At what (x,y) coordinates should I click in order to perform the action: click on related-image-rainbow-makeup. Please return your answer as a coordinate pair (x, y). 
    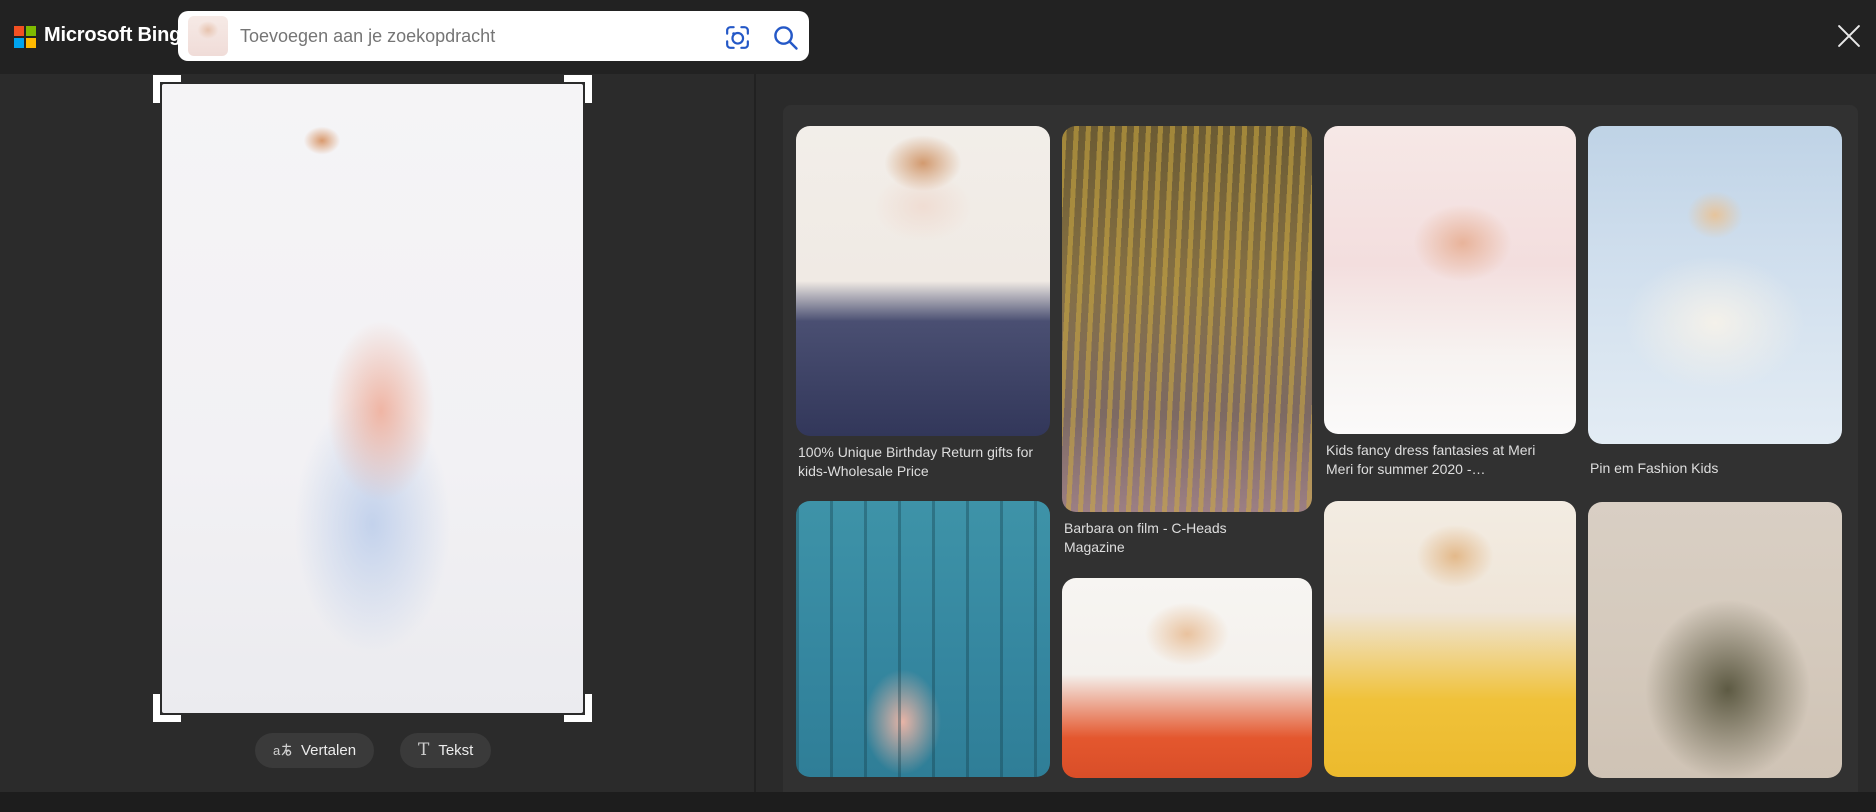
    Looking at the image, I should click on (1450, 280).